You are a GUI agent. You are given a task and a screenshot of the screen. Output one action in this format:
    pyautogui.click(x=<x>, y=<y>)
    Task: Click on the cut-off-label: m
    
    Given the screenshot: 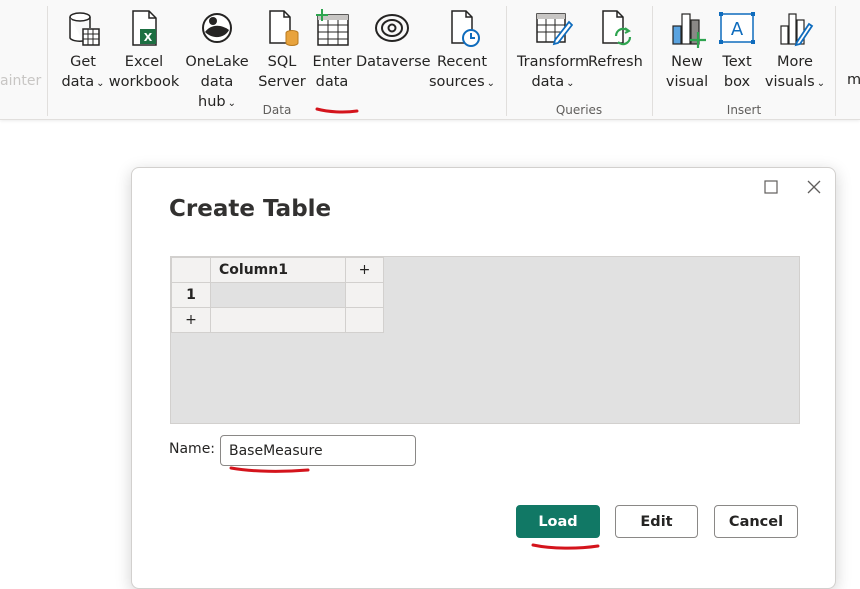 What is the action you would take?
    pyautogui.click(x=853, y=80)
    